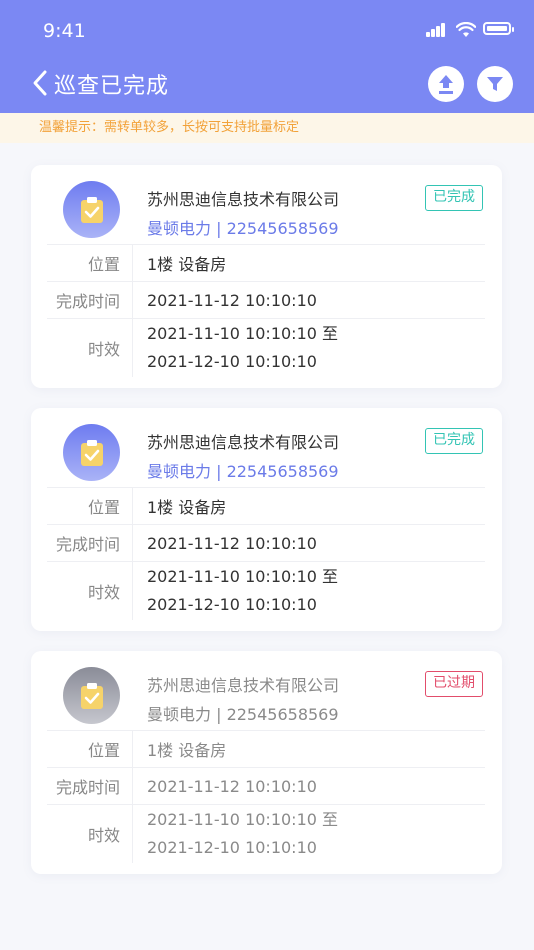  Describe the element at coordinates (64, 31) in the screenshot. I see `status-time: 9:41` at that location.